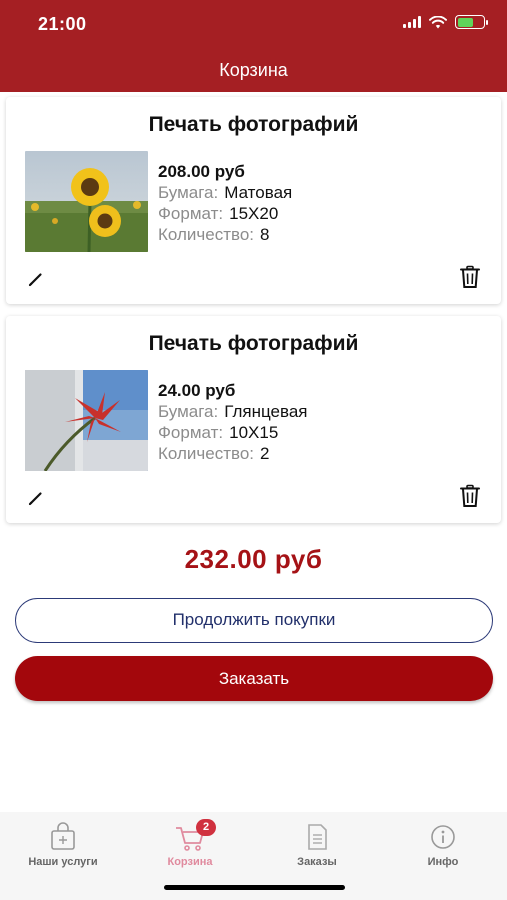 This screenshot has width=507, height=900. Describe the element at coordinates (412, 22) in the screenshot. I see `cellular-signal-icon` at that location.